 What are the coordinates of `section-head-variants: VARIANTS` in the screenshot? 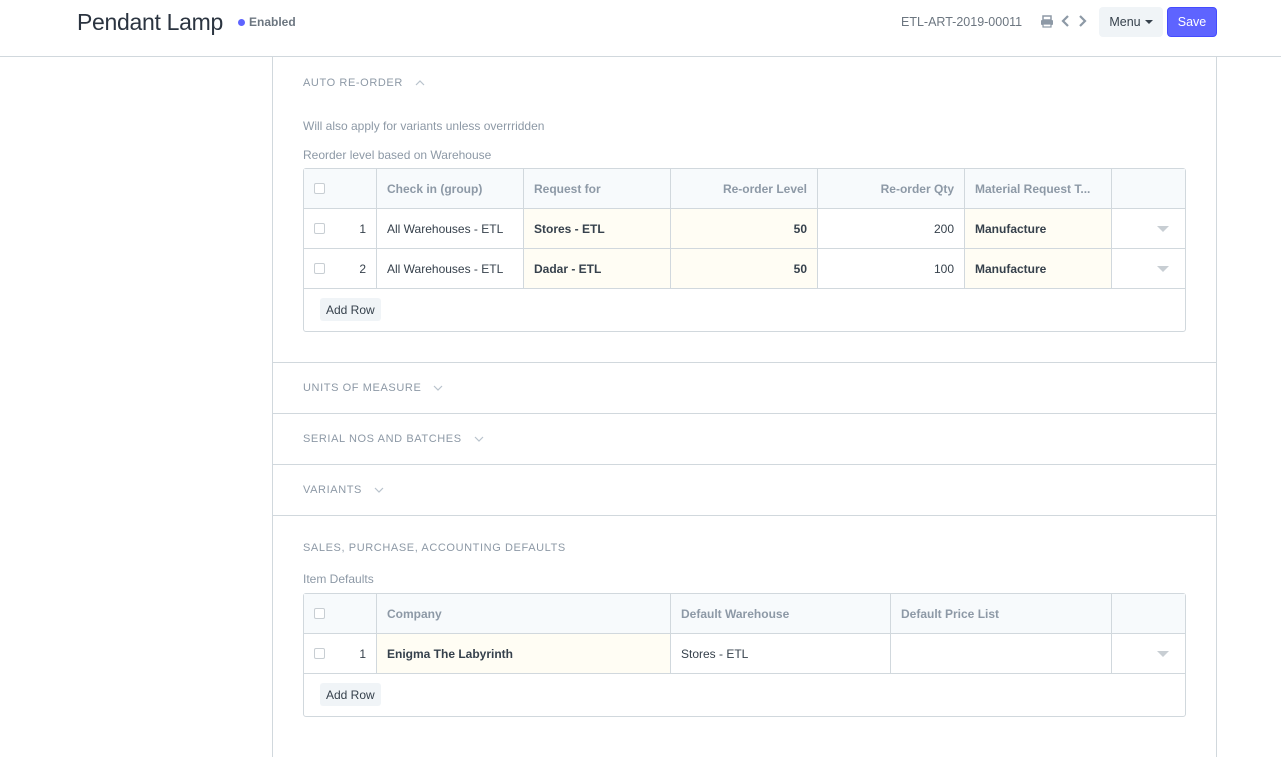 It's located at (343, 490).